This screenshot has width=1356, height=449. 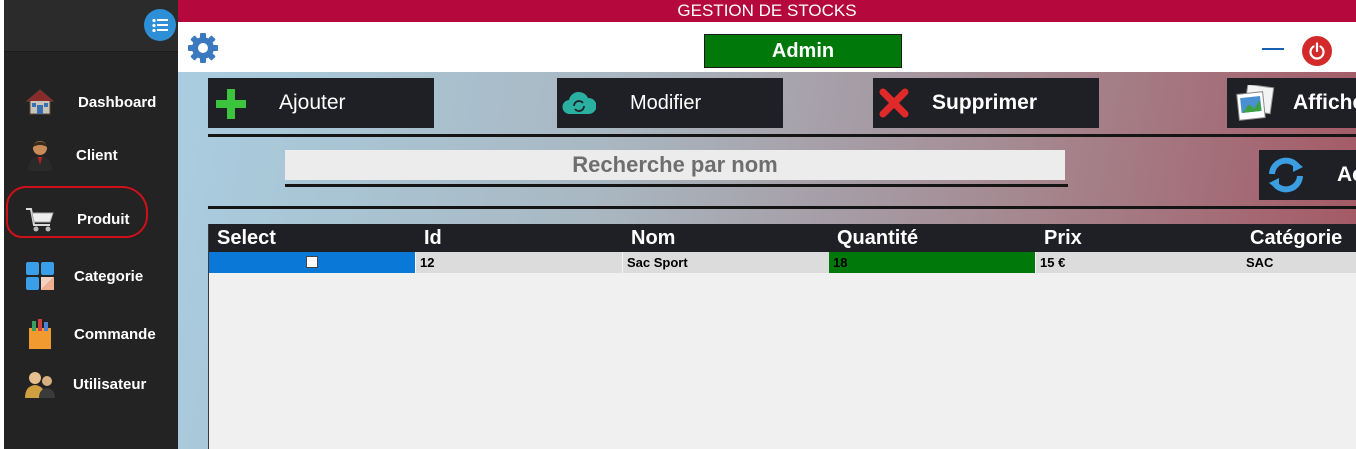 I want to click on plus-icon, so click(x=231, y=106).